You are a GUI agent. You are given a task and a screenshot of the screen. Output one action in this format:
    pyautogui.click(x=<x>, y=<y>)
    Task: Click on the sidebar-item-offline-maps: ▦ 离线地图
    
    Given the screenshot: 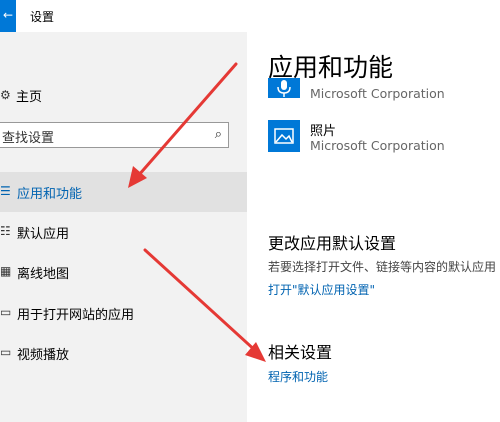 What is the action you would take?
    pyautogui.click(x=123, y=272)
    